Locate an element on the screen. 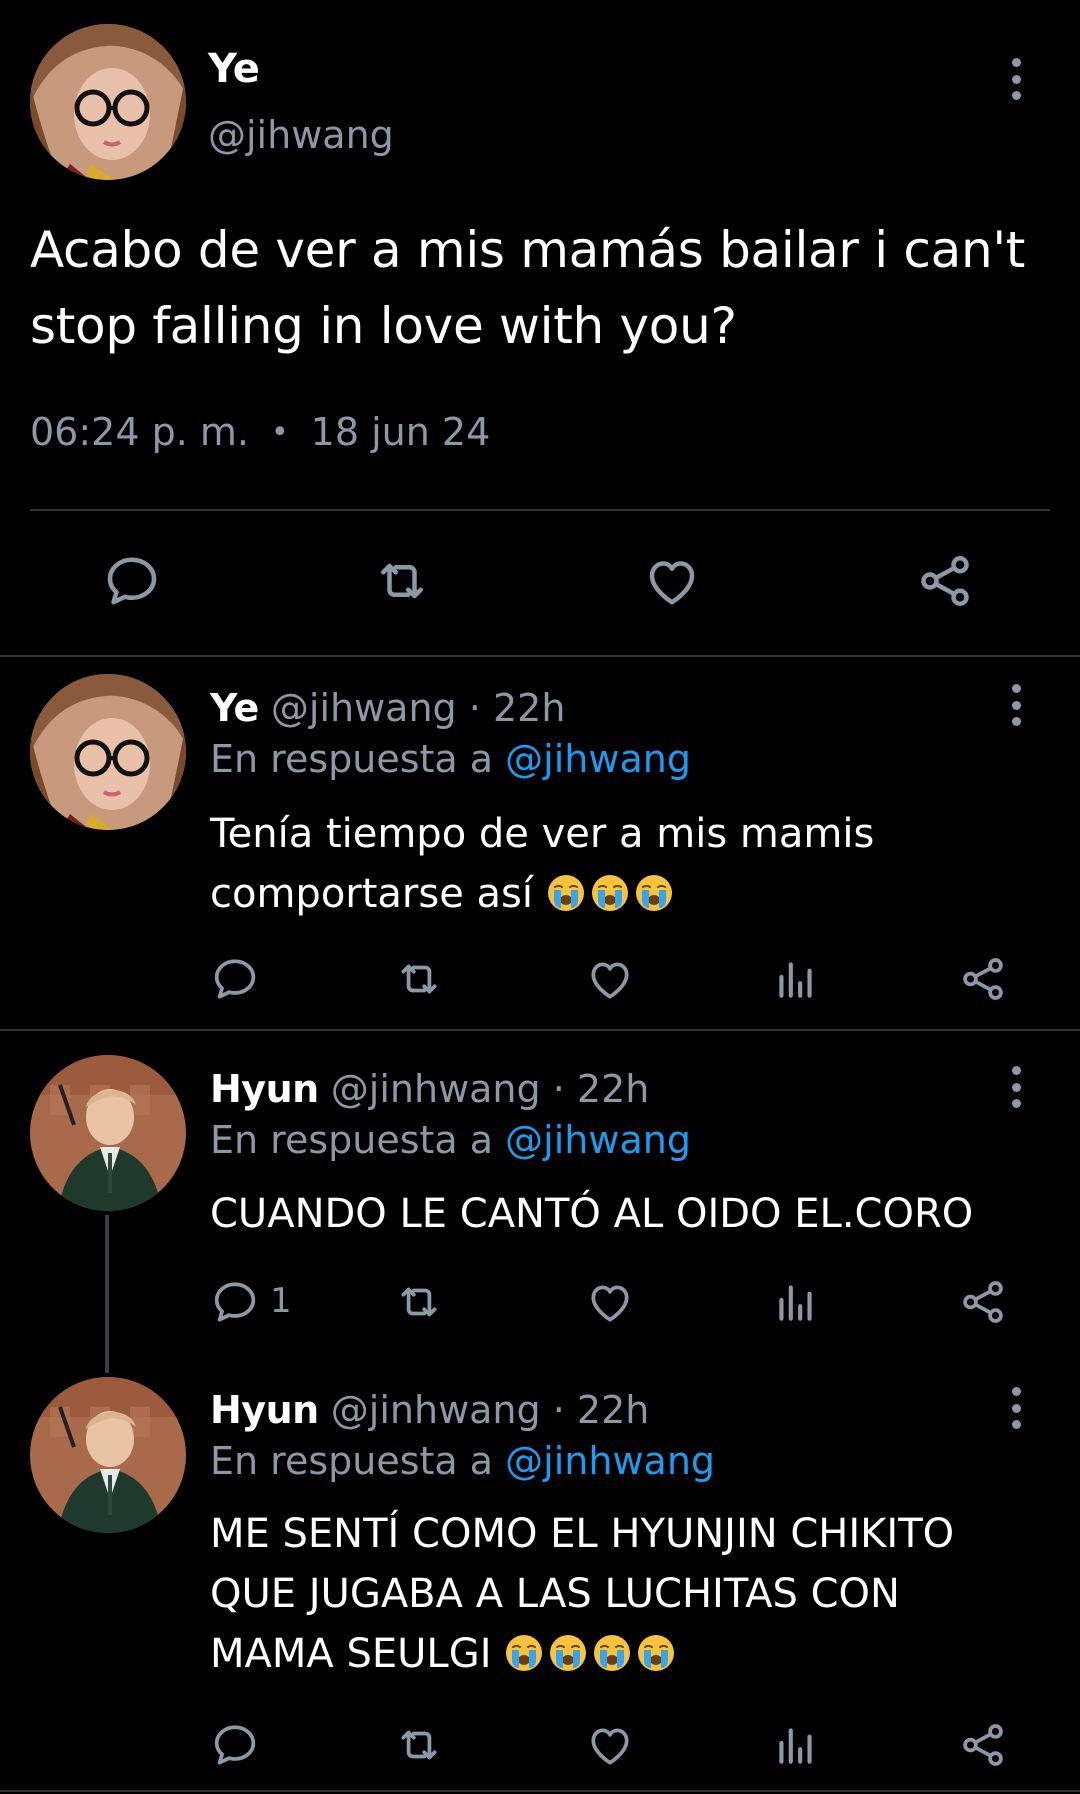  reply-author-name: Ye is located at coordinates (234, 708).